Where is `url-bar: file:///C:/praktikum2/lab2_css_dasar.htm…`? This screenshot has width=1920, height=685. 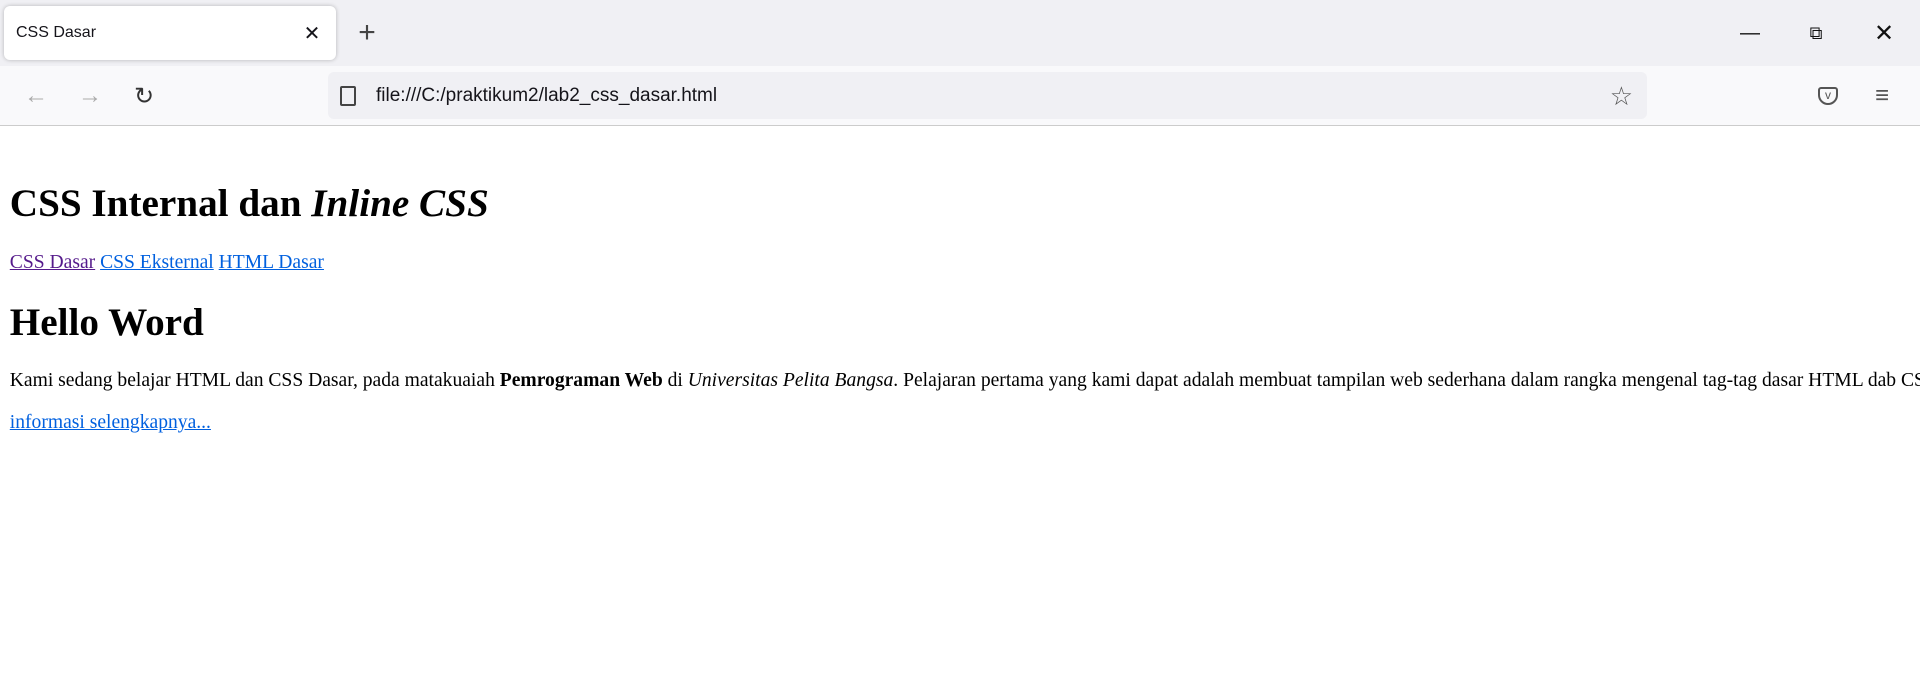 url-bar: file:///C:/praktikum2/lab2_css_dasar.htm… is located at coordinates (987, 95).